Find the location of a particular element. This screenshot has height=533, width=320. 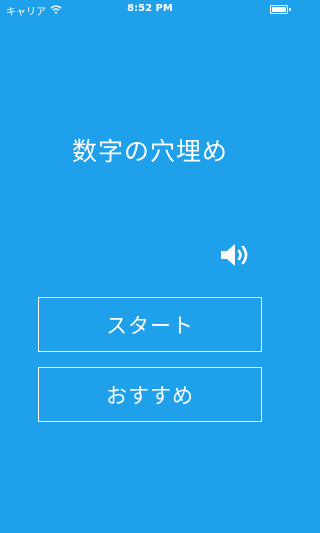

app-title: 数字の穴埋め is located at coordinates (149, 151).